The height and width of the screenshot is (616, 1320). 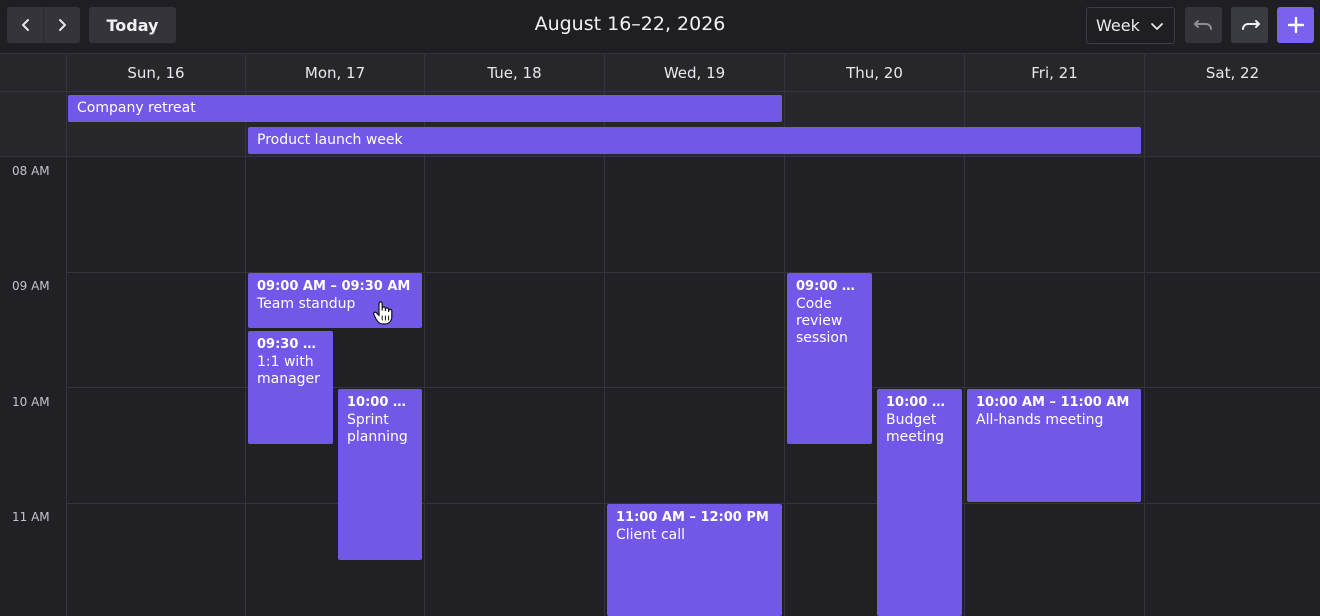 I want to click on add-event-button, so click(x=1295, y=25).